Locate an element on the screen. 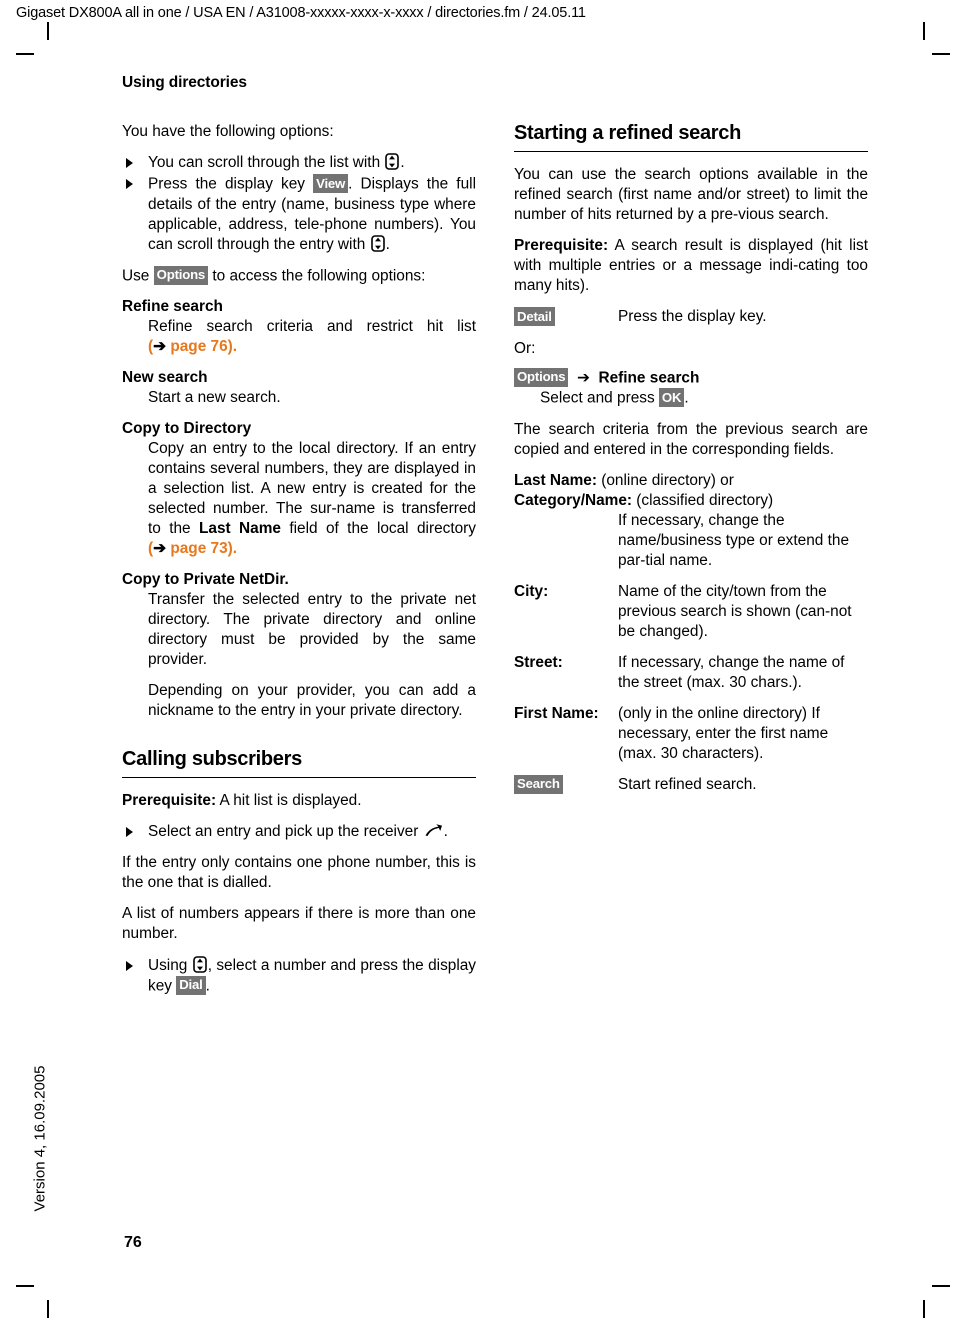  options-refine-search-subline: Select and press OK. is located at coordinates (704, 398).